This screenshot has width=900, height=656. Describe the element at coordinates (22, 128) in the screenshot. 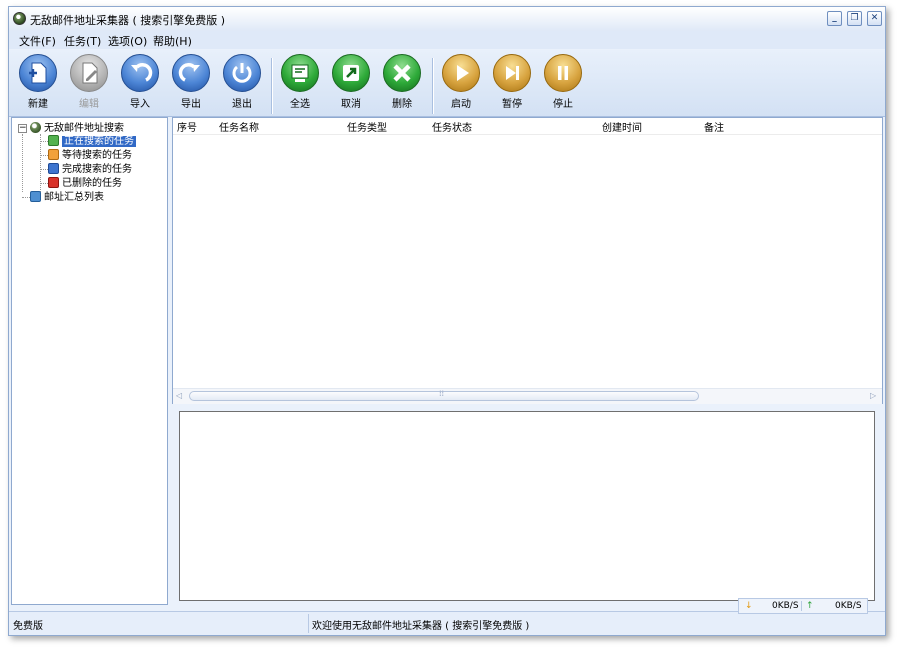

I see `tree-collapse-toggle: −` at that location.